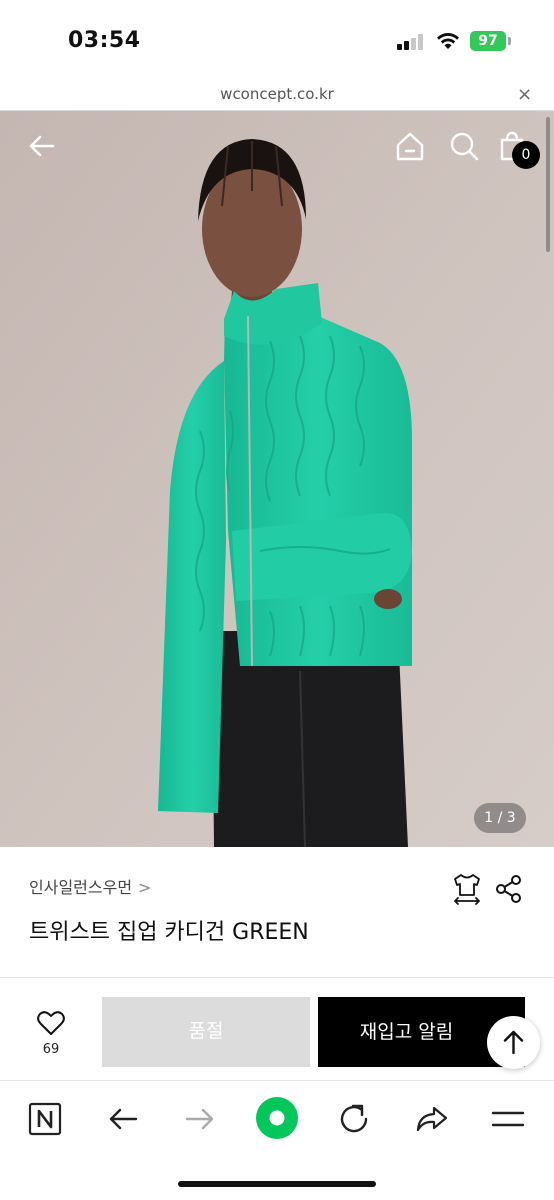 This screenshot has height=1200, width=554. I want to click on green-circle-icon, so click(277, 1118).